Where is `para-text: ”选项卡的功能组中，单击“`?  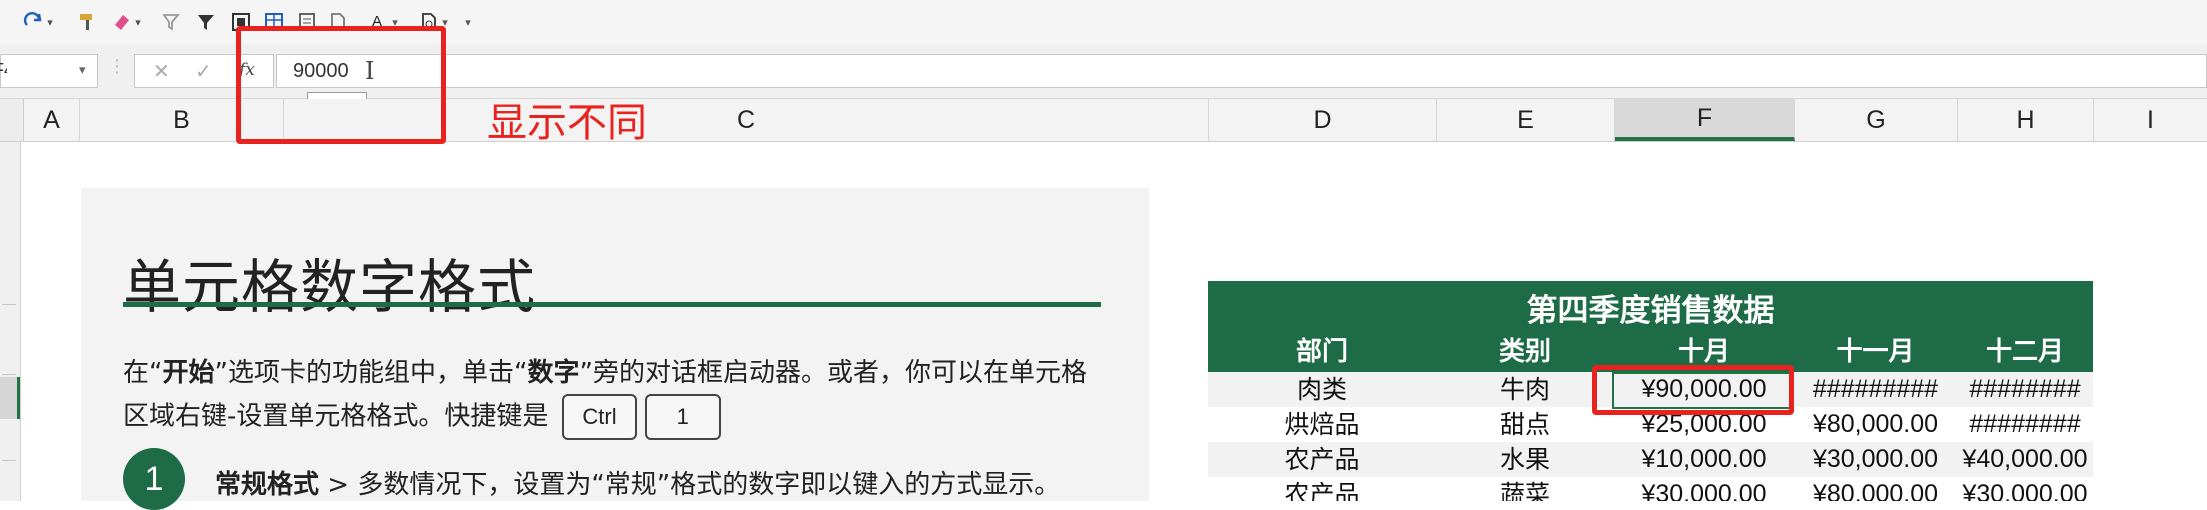 para-text: ”选项卡的功能组中，单击“ is located at coordinates (371, 373).